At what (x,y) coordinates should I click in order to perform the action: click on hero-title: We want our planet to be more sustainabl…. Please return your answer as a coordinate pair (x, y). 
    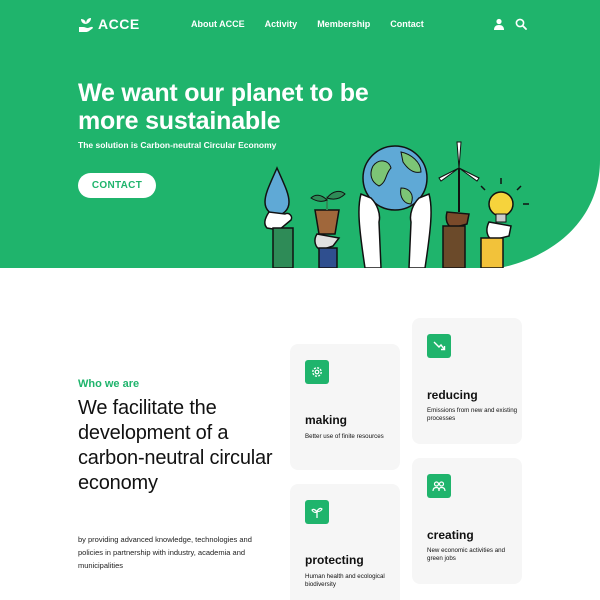
    Looking at the image, I should click on (223, 107).